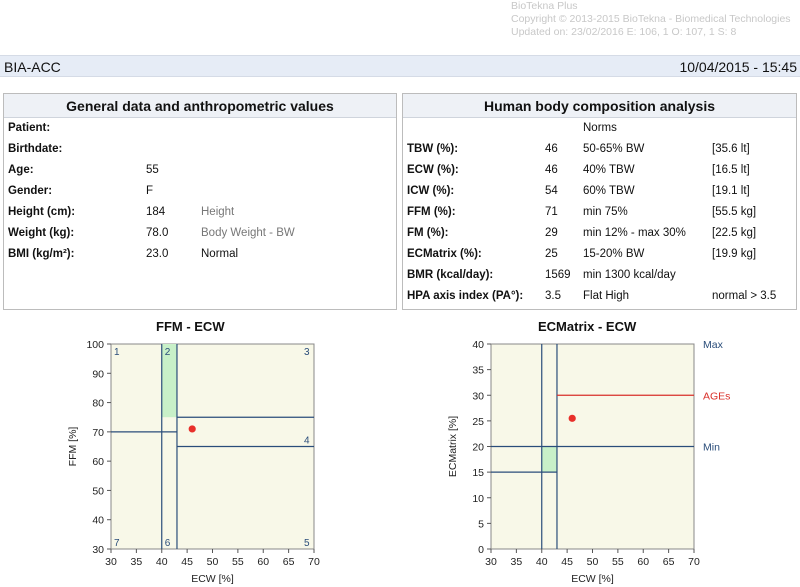  Describe the element at coordinates (98, 433) in the screenshot. I see `y-tick-label: 70` at that location.